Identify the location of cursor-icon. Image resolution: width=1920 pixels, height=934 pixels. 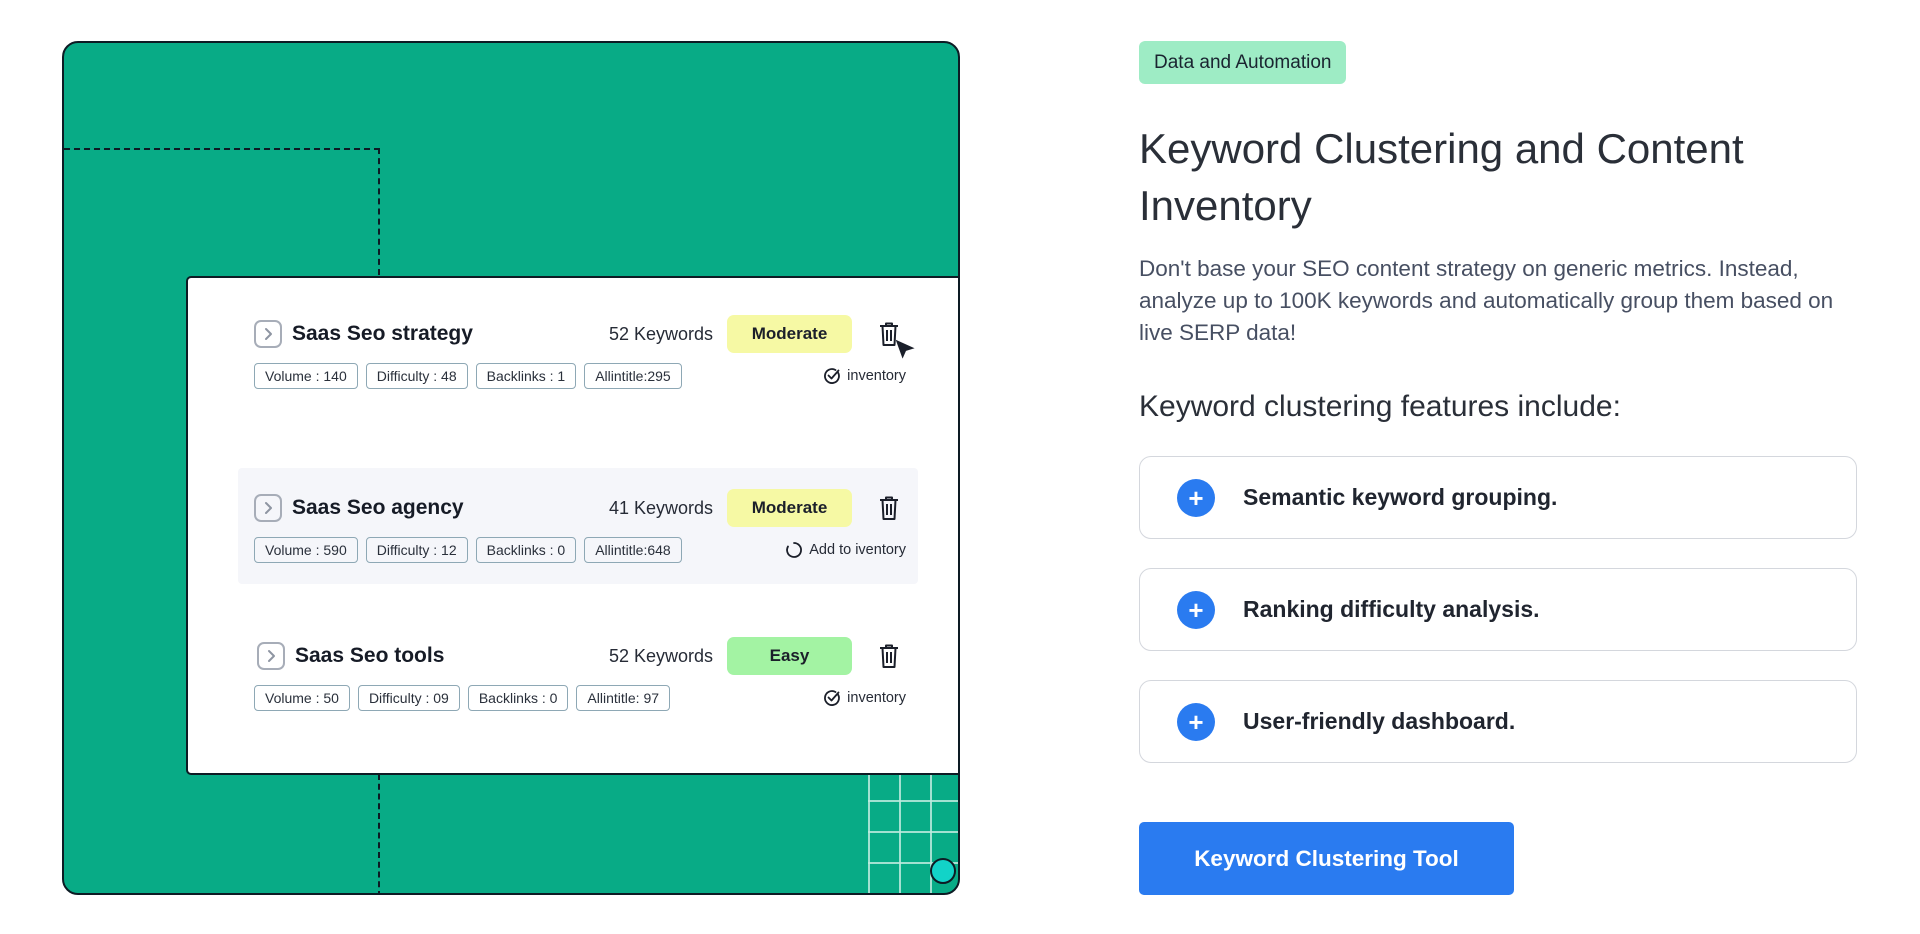
(905, 349).